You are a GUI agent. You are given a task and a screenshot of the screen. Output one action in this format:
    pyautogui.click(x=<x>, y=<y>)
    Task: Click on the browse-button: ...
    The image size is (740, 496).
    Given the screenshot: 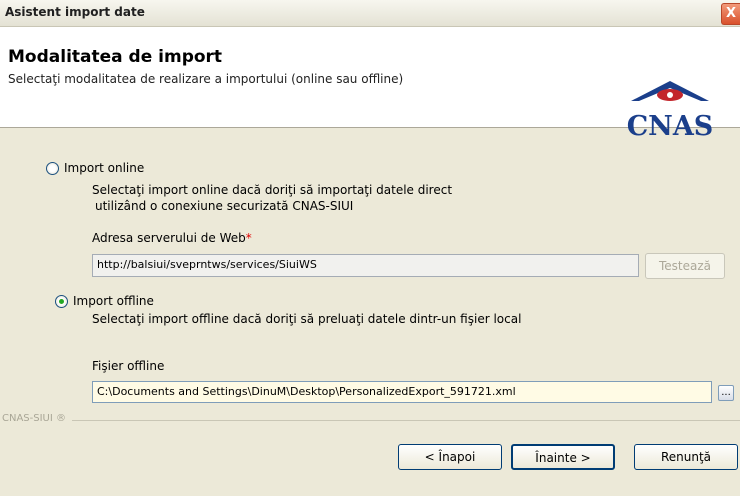 What is the action you would take?
    pyautogui.click(x=726, y=393)
    